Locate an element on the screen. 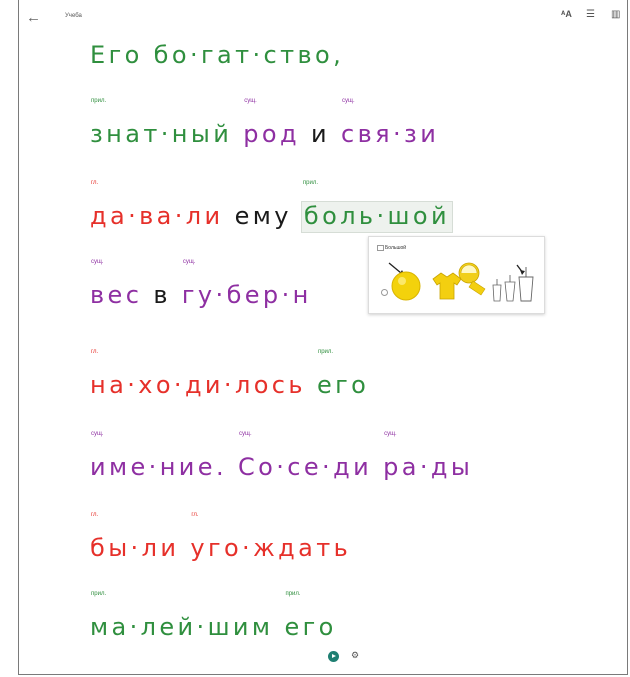  word: гл. да·ва·ли is located at coordinates (157, 205).